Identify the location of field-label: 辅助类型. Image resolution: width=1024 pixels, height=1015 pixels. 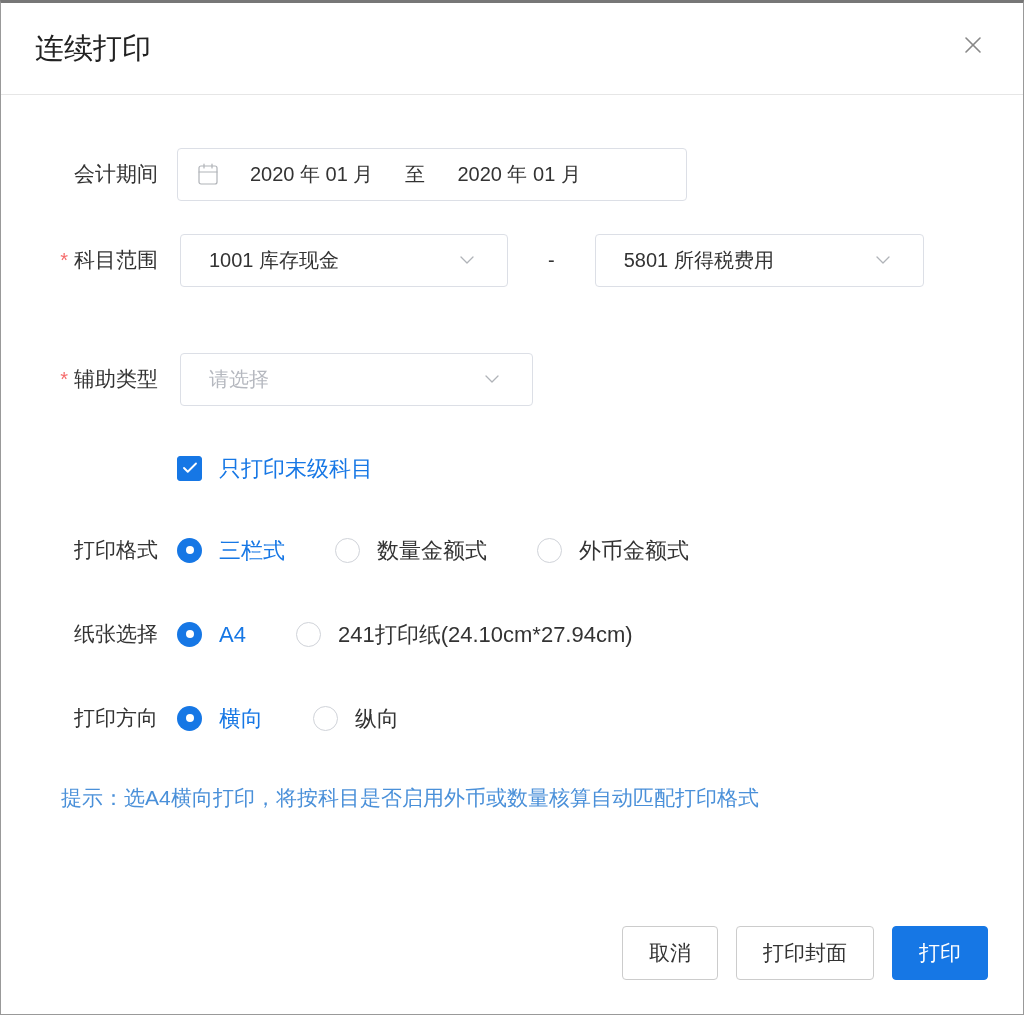
(116, 379).